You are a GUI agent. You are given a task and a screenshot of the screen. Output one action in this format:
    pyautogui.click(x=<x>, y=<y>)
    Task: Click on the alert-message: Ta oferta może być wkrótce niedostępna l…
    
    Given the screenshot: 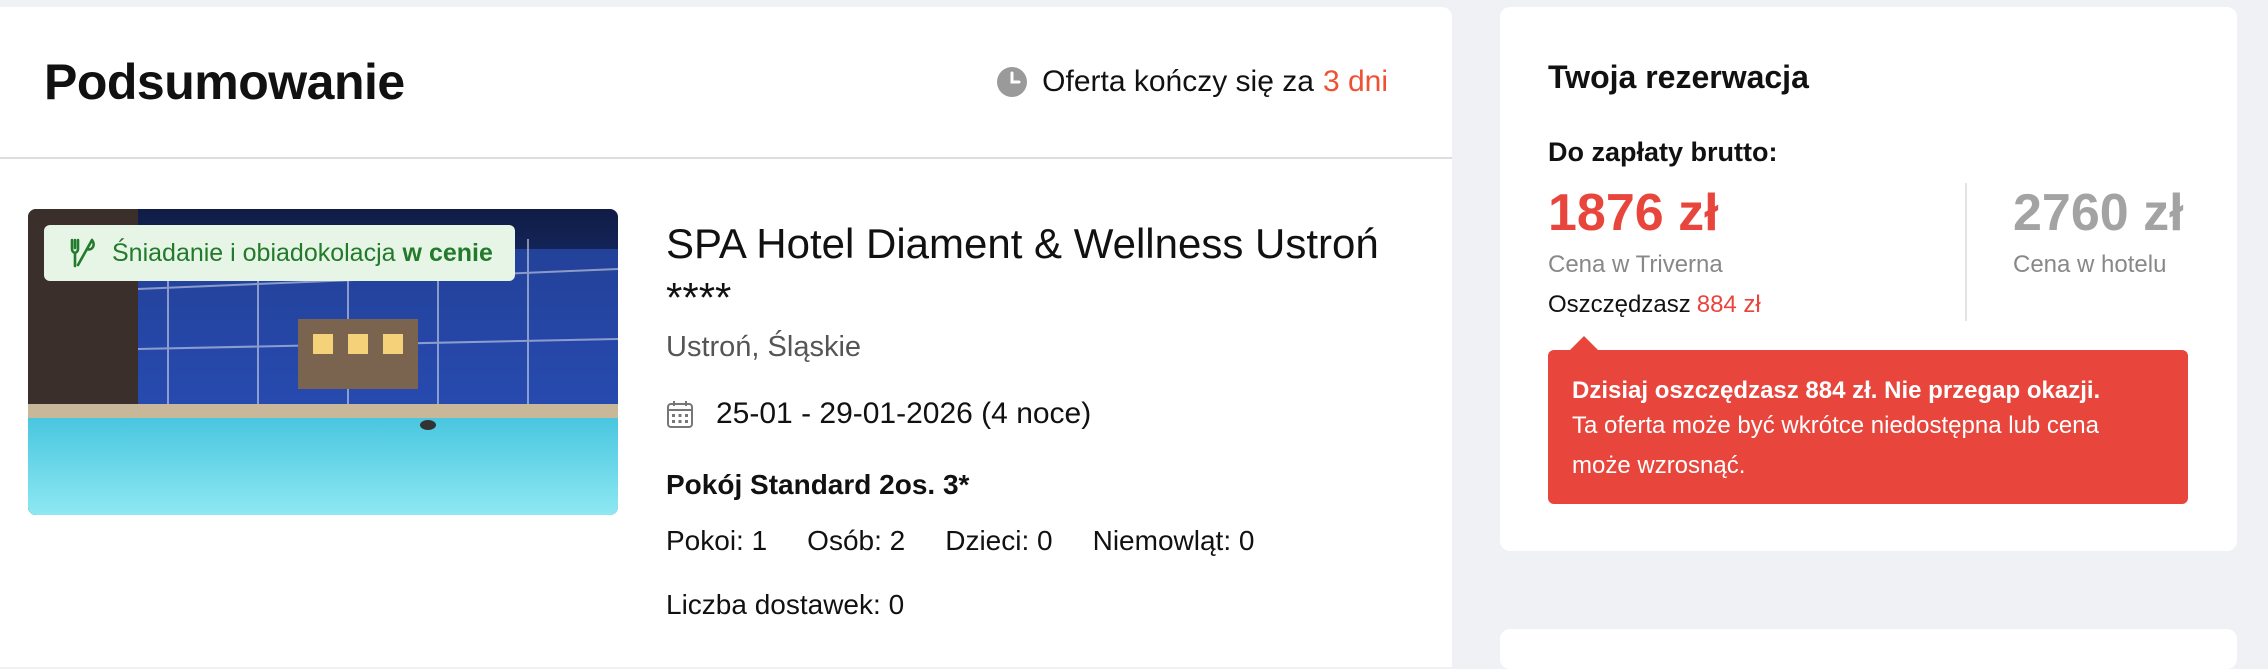 What is the action you would take?
    pyautogui.click(x=1835, y=445)
    